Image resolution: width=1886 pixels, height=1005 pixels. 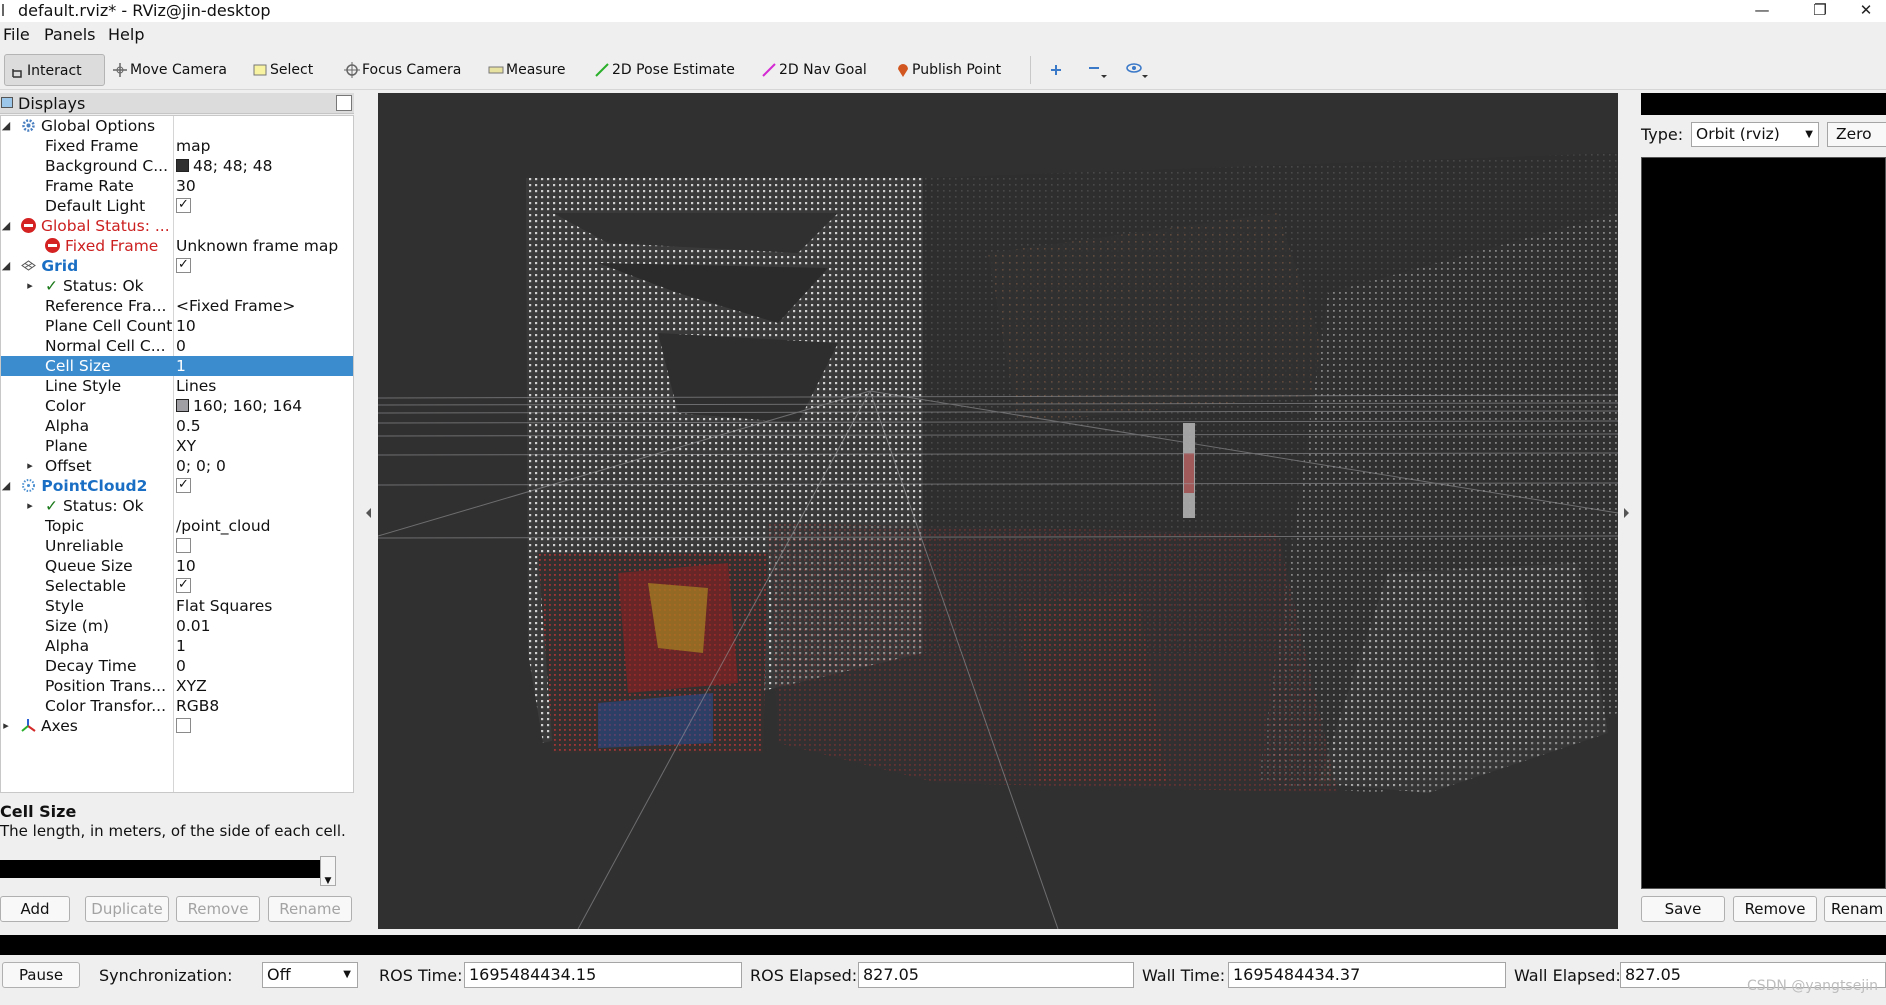 I want to click on tree-row-size: Size (m) 0.01, so click(x=177, y=626).